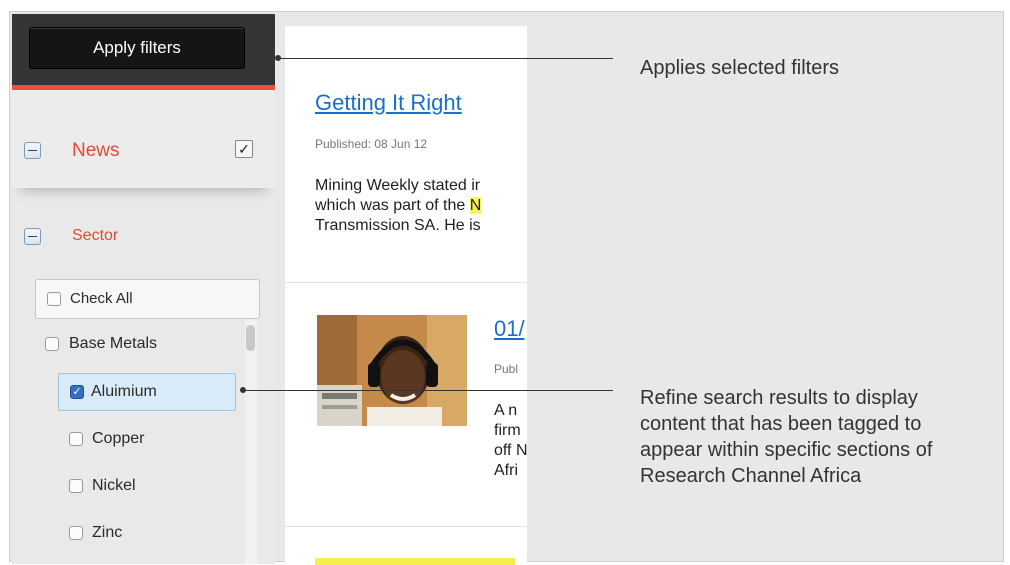  I want to click on option-copper-label: Copper, so click(118, 438).